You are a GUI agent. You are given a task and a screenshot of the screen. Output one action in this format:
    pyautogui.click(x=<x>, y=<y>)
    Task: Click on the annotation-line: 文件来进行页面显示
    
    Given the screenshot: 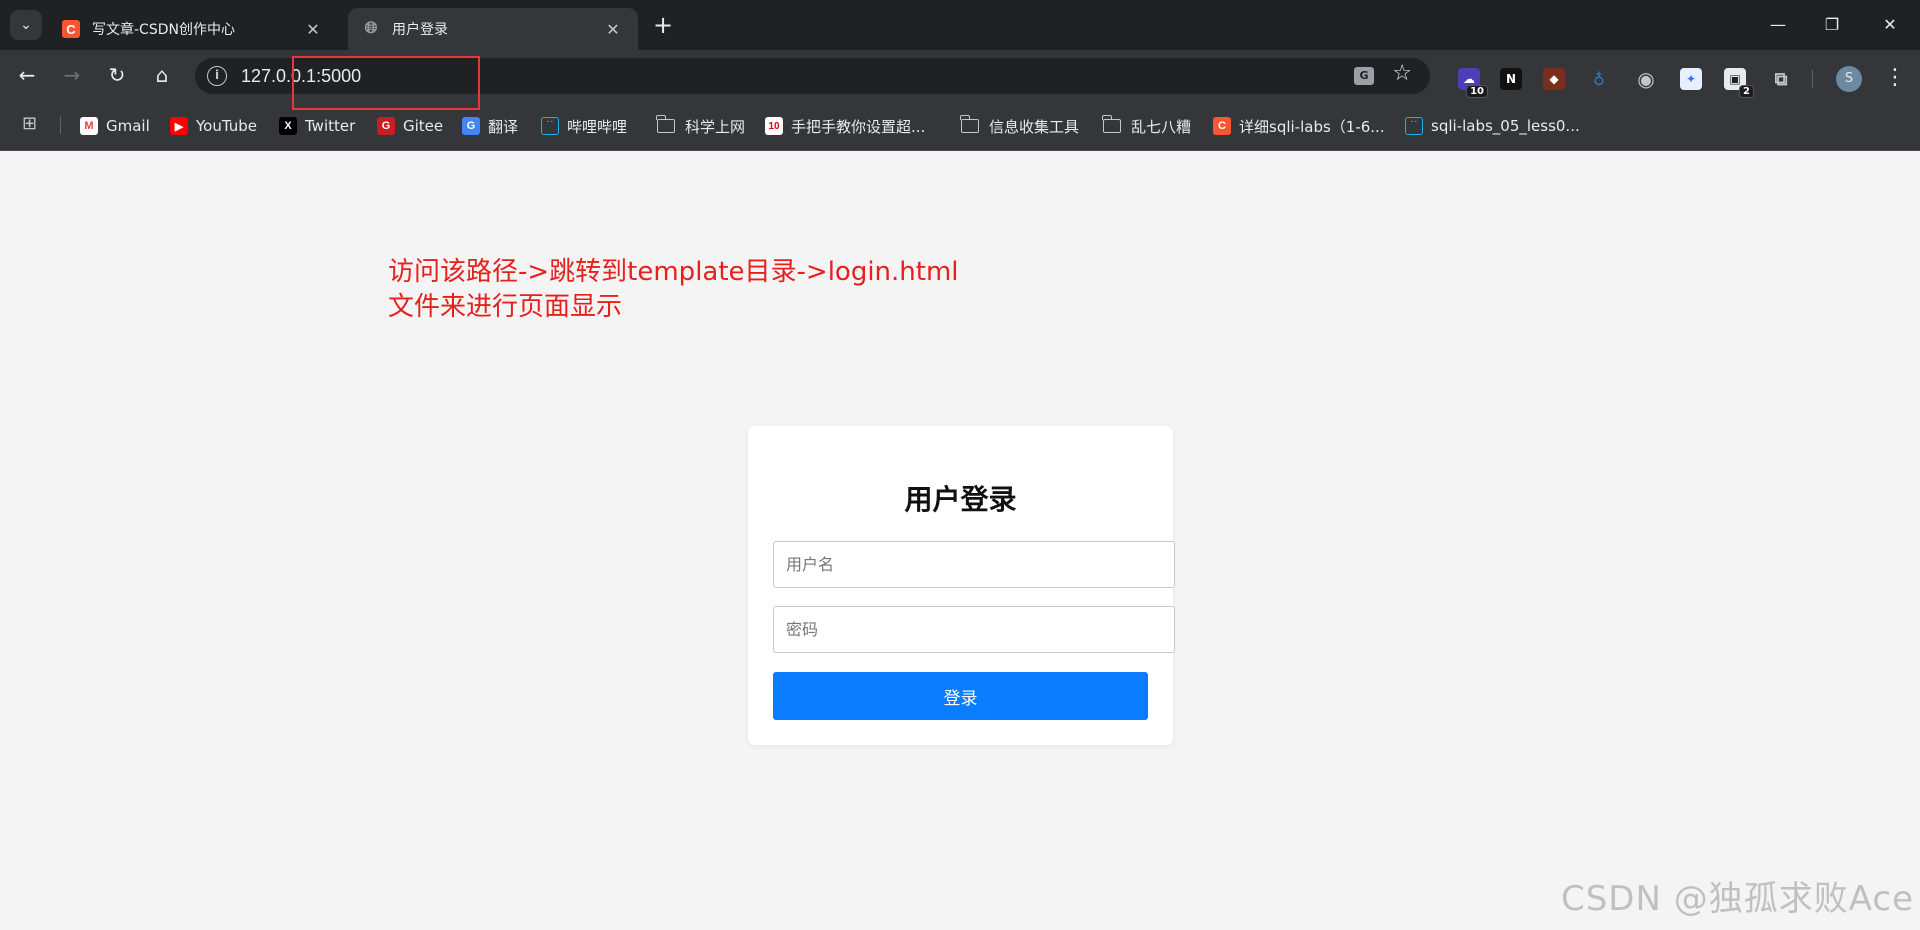 What is the action you would take?
    pyautogui.click(x=505, y=307)
    